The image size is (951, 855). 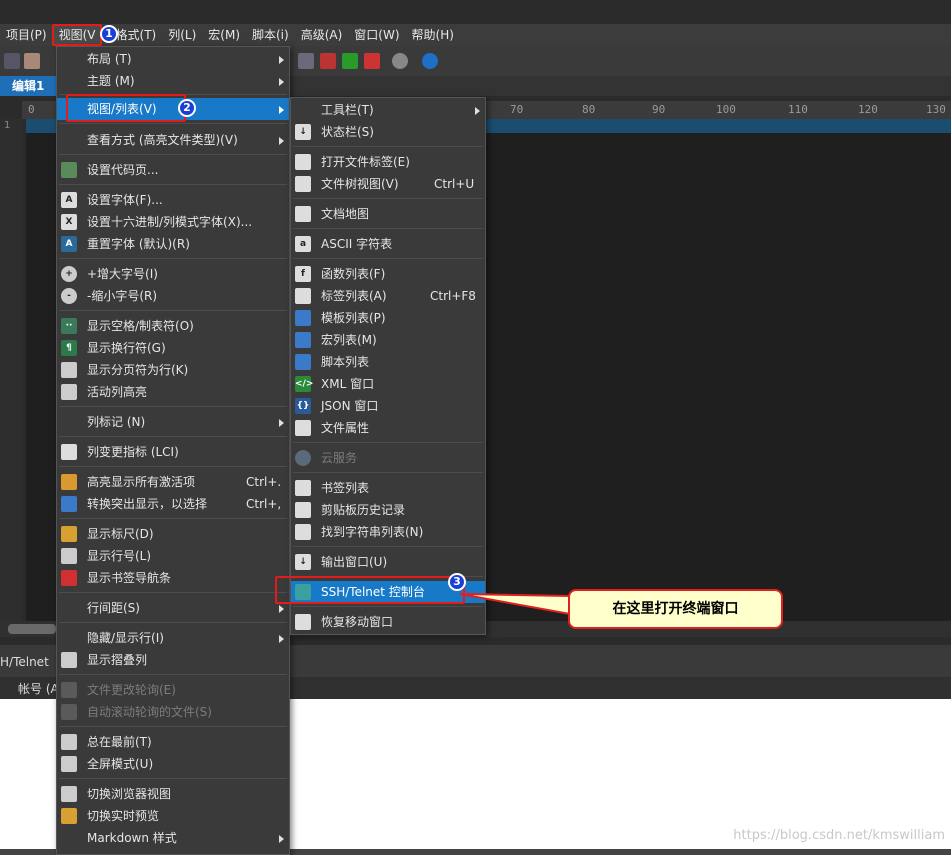 I want to click on menu-item-zoom-in: + +增大字号(I), so click(x=173, y=274).